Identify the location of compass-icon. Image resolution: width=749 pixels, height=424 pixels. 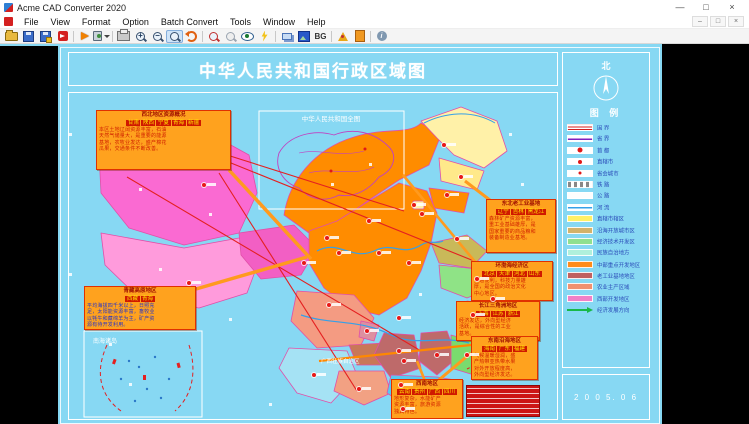
(606, 88).